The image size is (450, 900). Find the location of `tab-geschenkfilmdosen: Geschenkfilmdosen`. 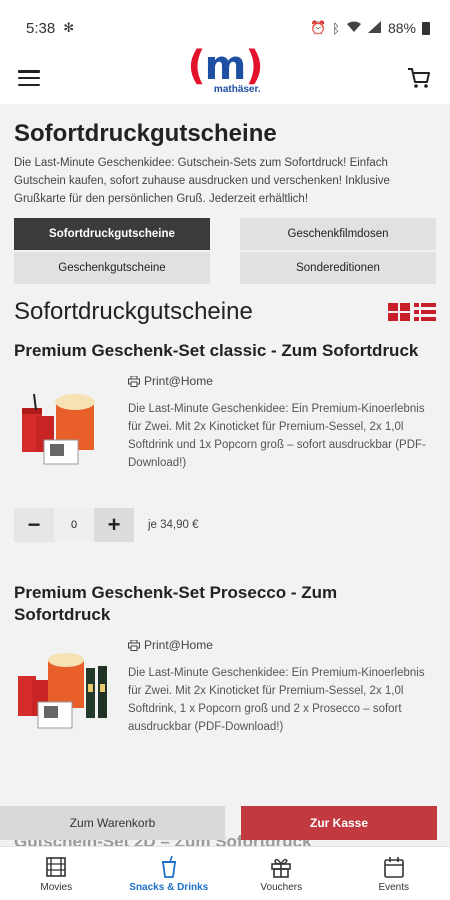

tab-geschenkfilmdosen: Geschenkfilmdosen is located at coordinates (338, 234).